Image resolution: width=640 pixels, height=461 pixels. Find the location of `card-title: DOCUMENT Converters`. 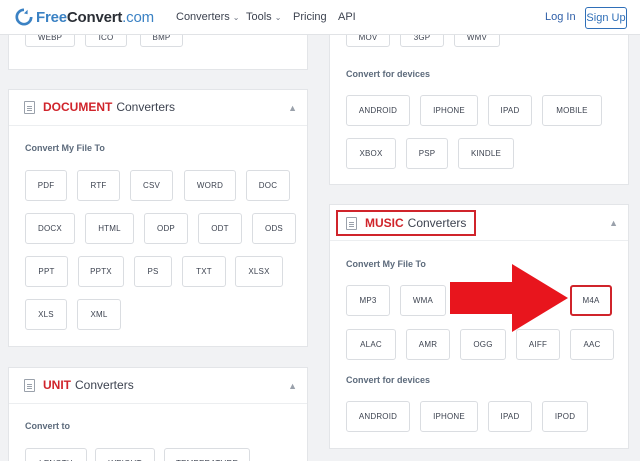

card-title: DOCUMENT Converters is located at coordinates (99, 107).